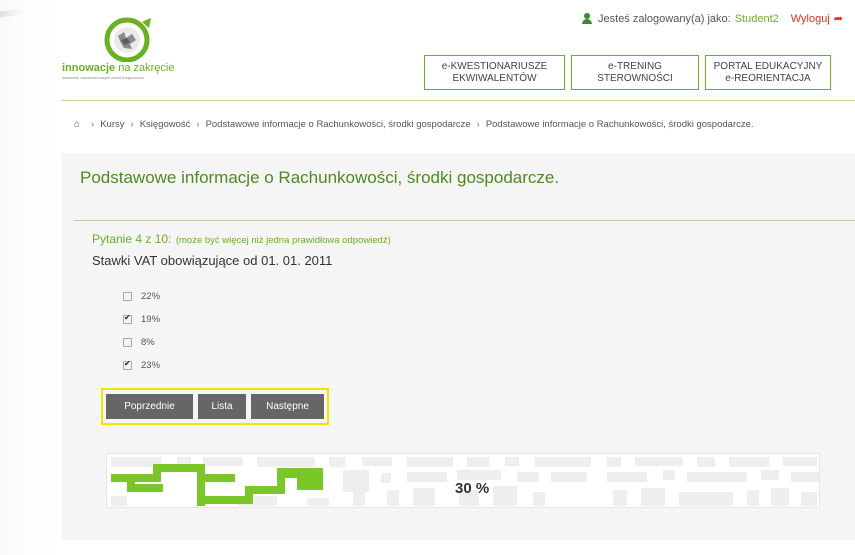 The width and height of the screenshot is (855, 555). I want to click on question-number: Pytanie 4 z 10:, so click(132, 239).